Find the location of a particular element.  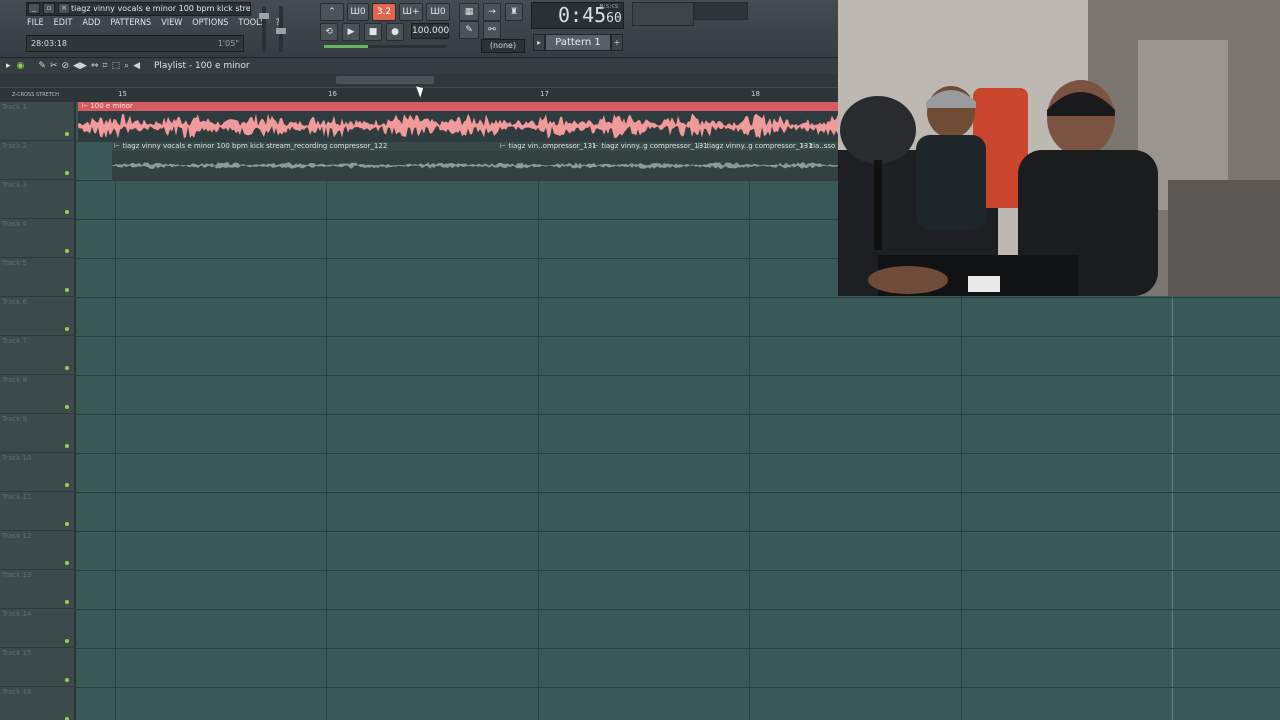

clip-label: ⊢ tiagz vinny..g compressor_131 is located at coordinates (755, 146).